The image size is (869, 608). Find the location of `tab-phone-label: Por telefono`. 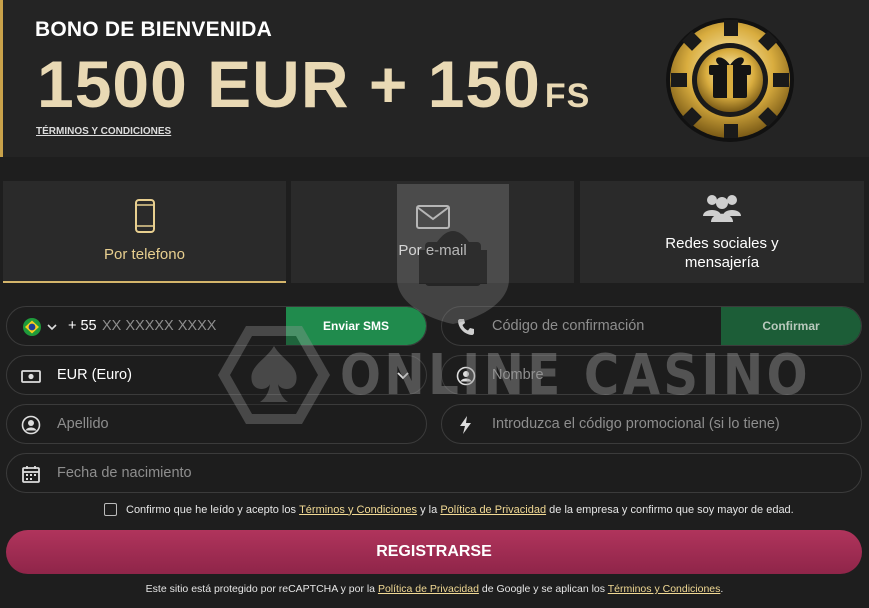

tab-phone-label: Por telefono is located at coordinates (144, 254).